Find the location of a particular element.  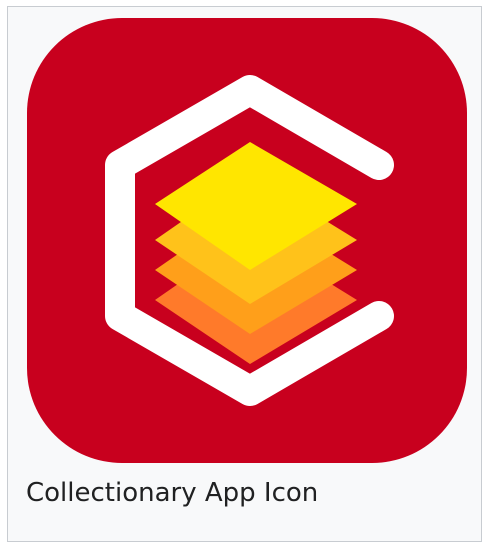

image-caption: Collectionary App Icon is located at coordinates (172, 493).